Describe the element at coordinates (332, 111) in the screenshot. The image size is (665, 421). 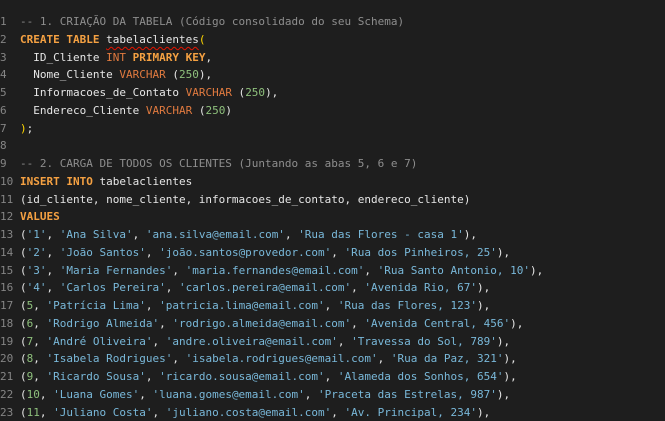
I see `code-line: 6 Endereco_Cliente VARCHAR (250)` at that location.